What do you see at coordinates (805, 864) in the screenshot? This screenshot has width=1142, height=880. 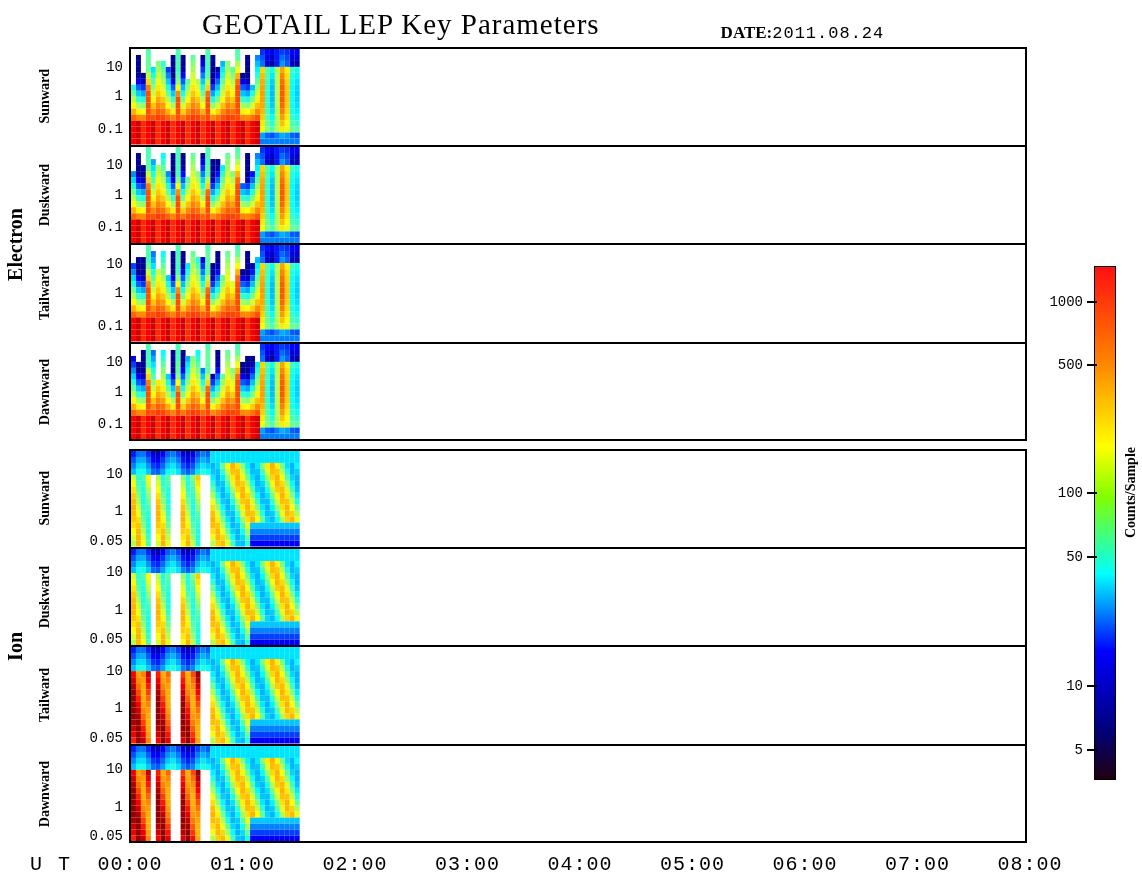 I see `time-tick-label: 06:00` at bounding box center [805, 864].